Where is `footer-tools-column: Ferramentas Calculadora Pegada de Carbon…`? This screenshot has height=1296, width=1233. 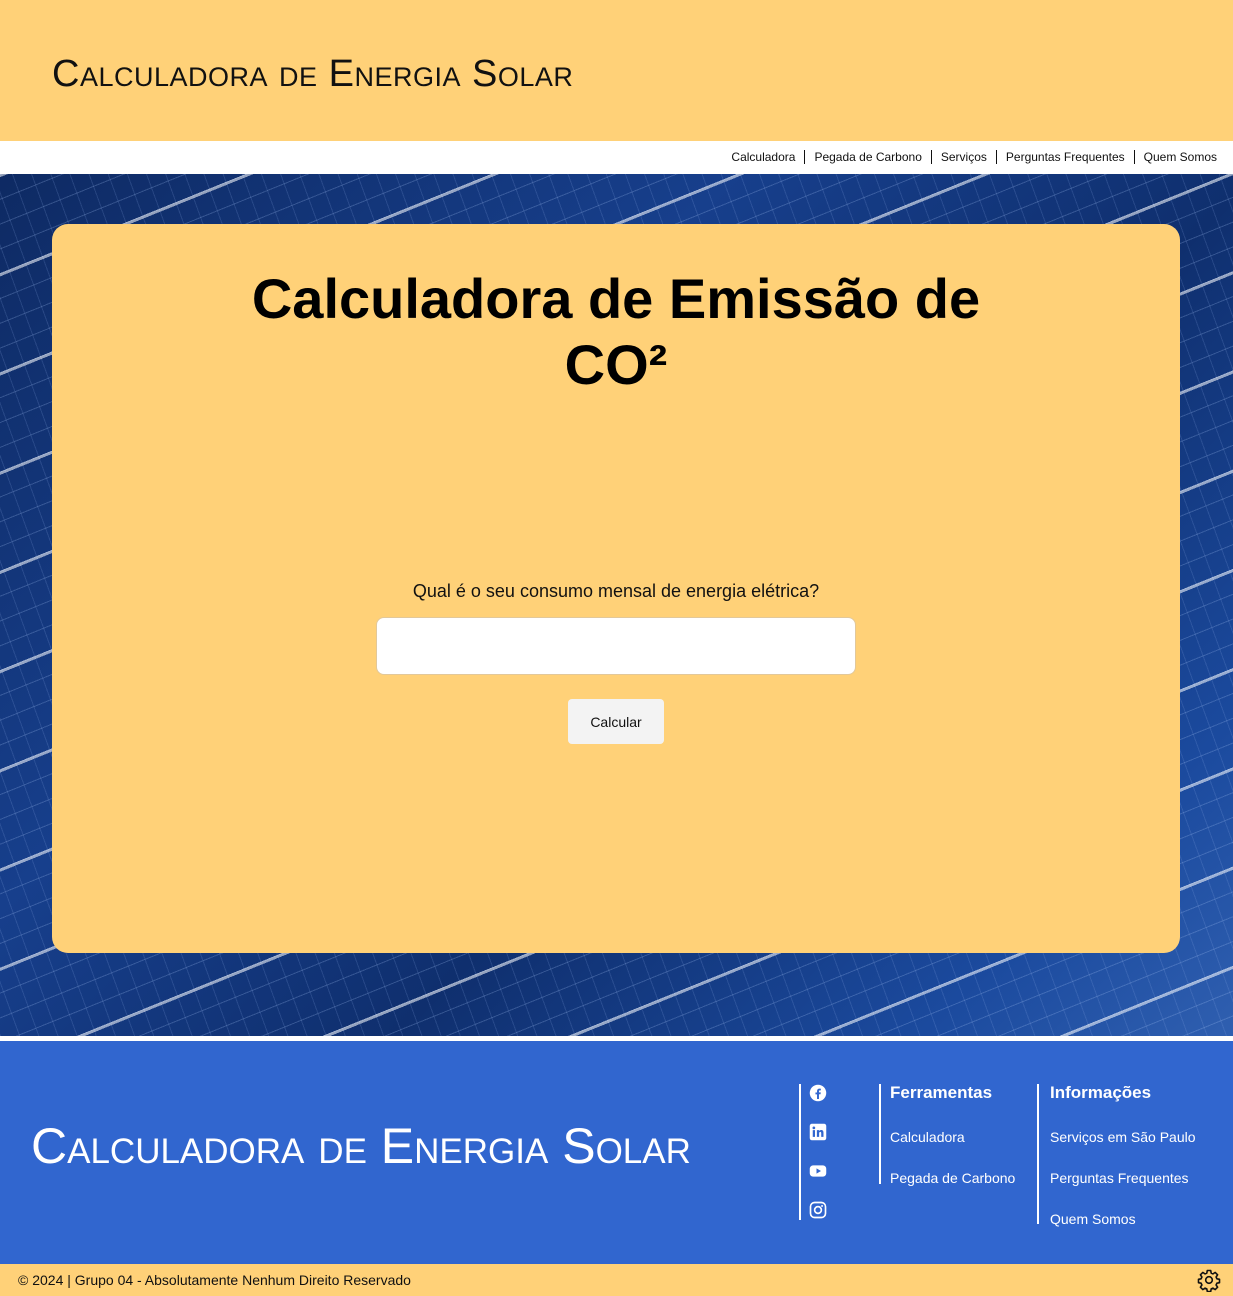 footer-tools-column: Ferramentas Calculadora Pegada de Carbon… is located at coordinates (947, 1134).